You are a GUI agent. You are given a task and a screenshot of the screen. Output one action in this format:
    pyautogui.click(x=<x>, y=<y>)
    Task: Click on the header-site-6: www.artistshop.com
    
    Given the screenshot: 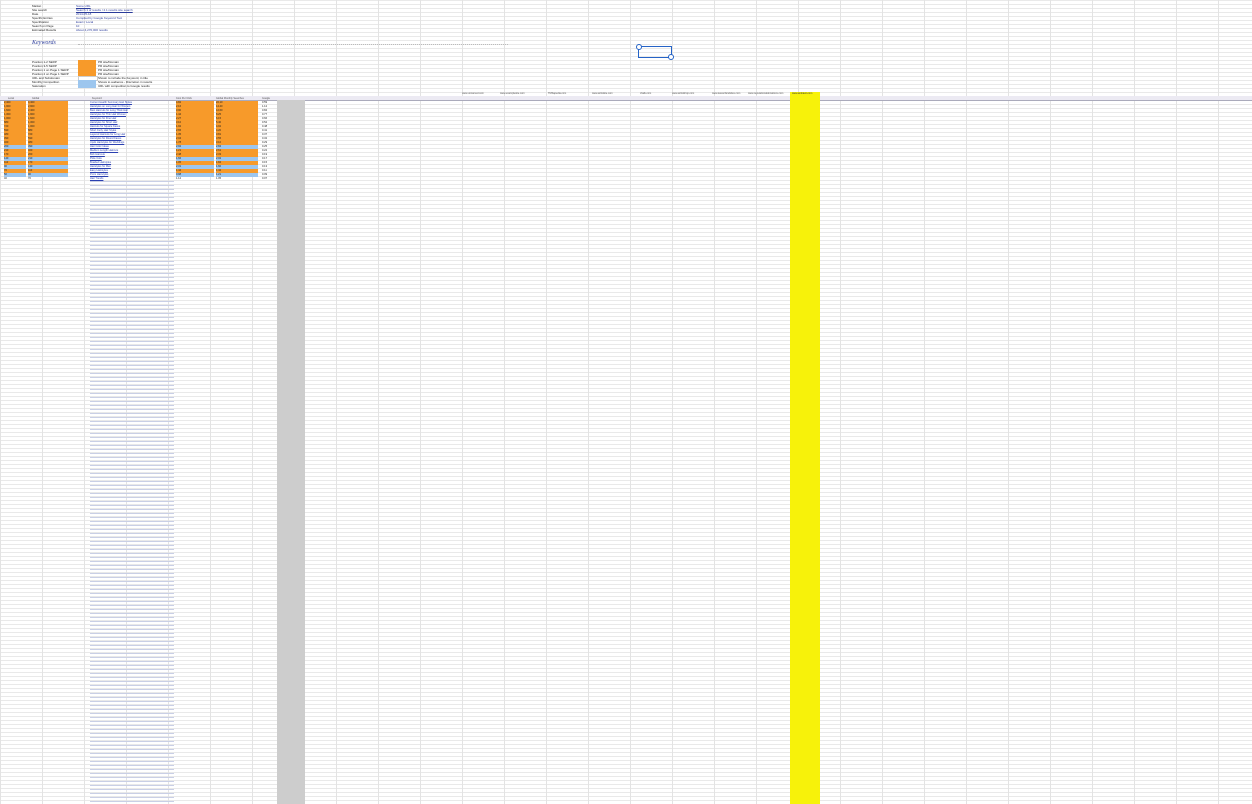 What is the action you would take?
    pyautogui.click(x=683, y=94)
    